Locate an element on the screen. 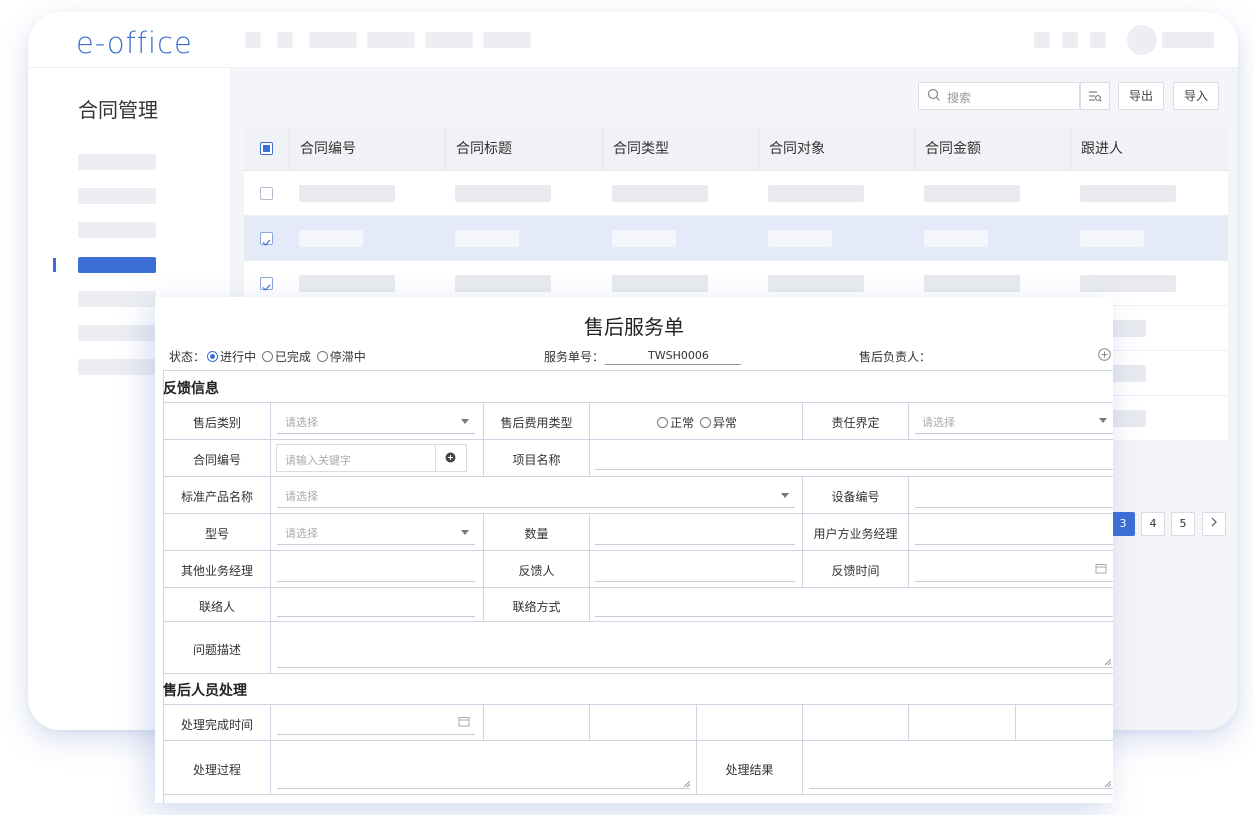  table-row is located at coordinates (736, 193).